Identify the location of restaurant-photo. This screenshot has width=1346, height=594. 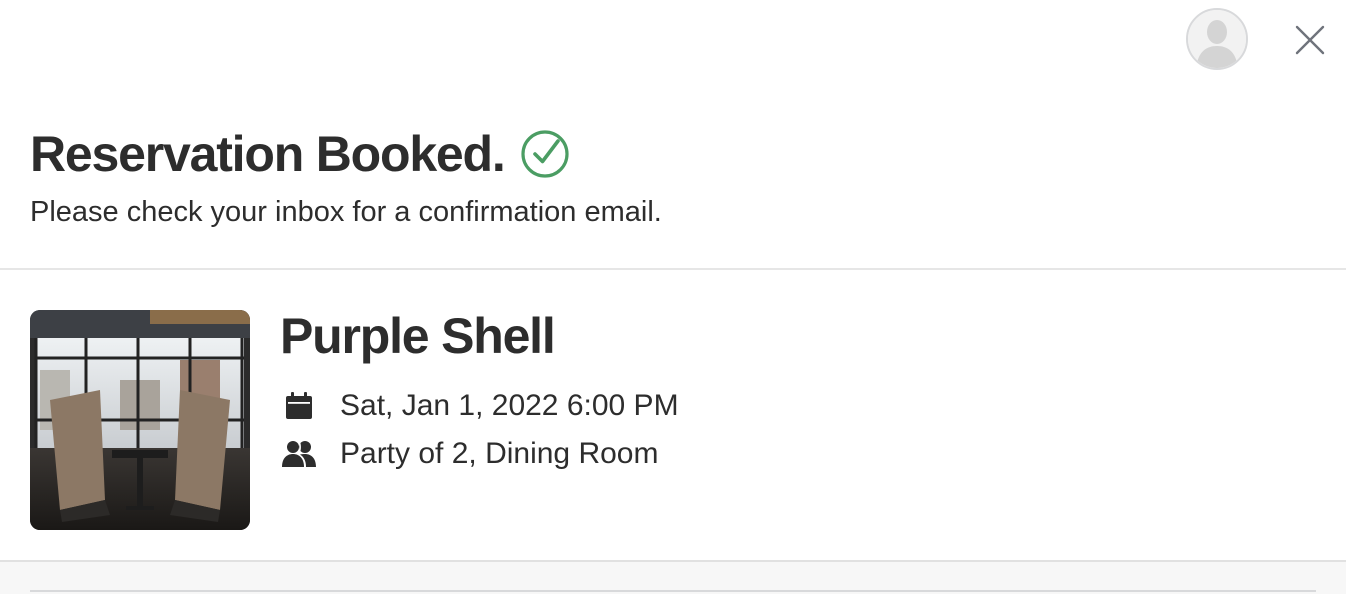
(140, 420).